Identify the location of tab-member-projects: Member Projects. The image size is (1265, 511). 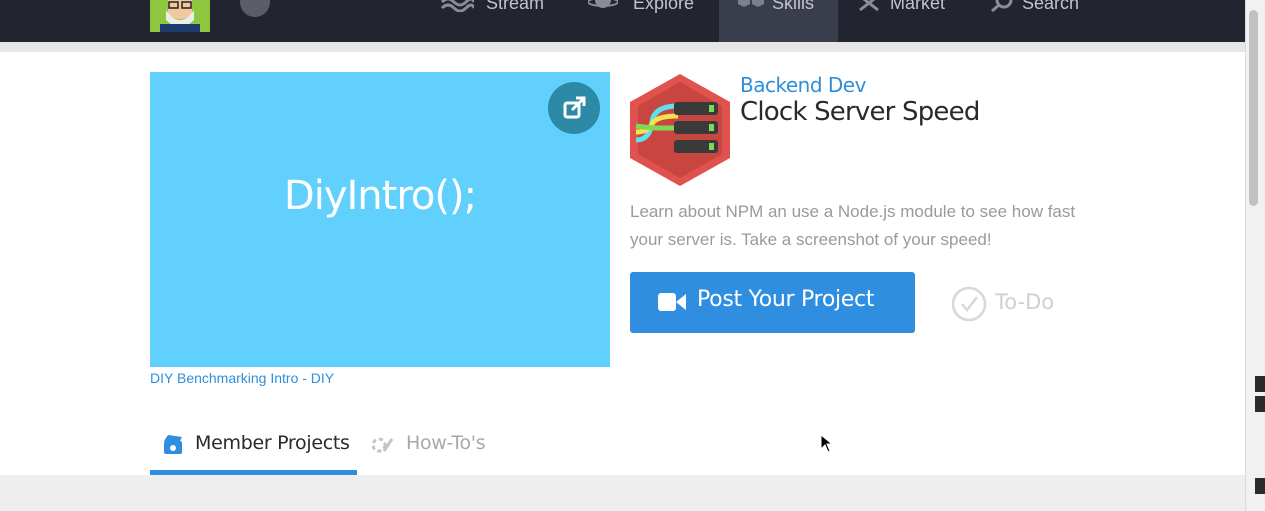
(255, 448).